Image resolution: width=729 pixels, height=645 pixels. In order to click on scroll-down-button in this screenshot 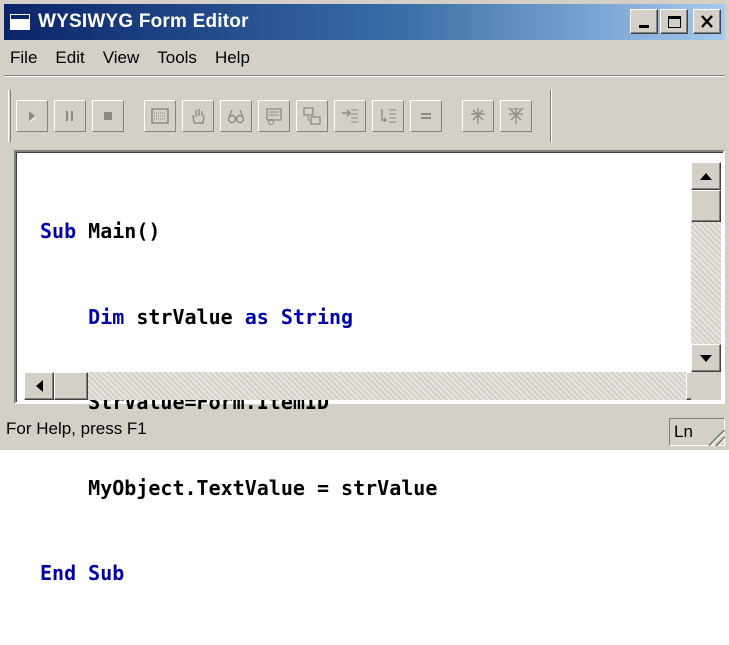, I will do `click(706, 358)`.